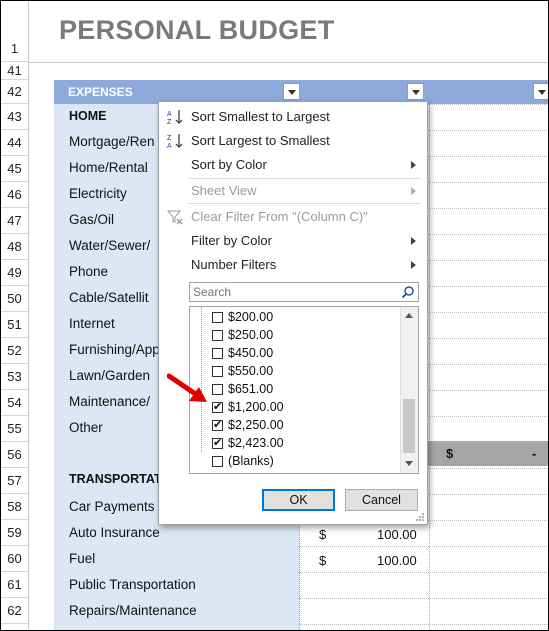  I want to click on filter-value-label: $550.00, so click(251, 371).